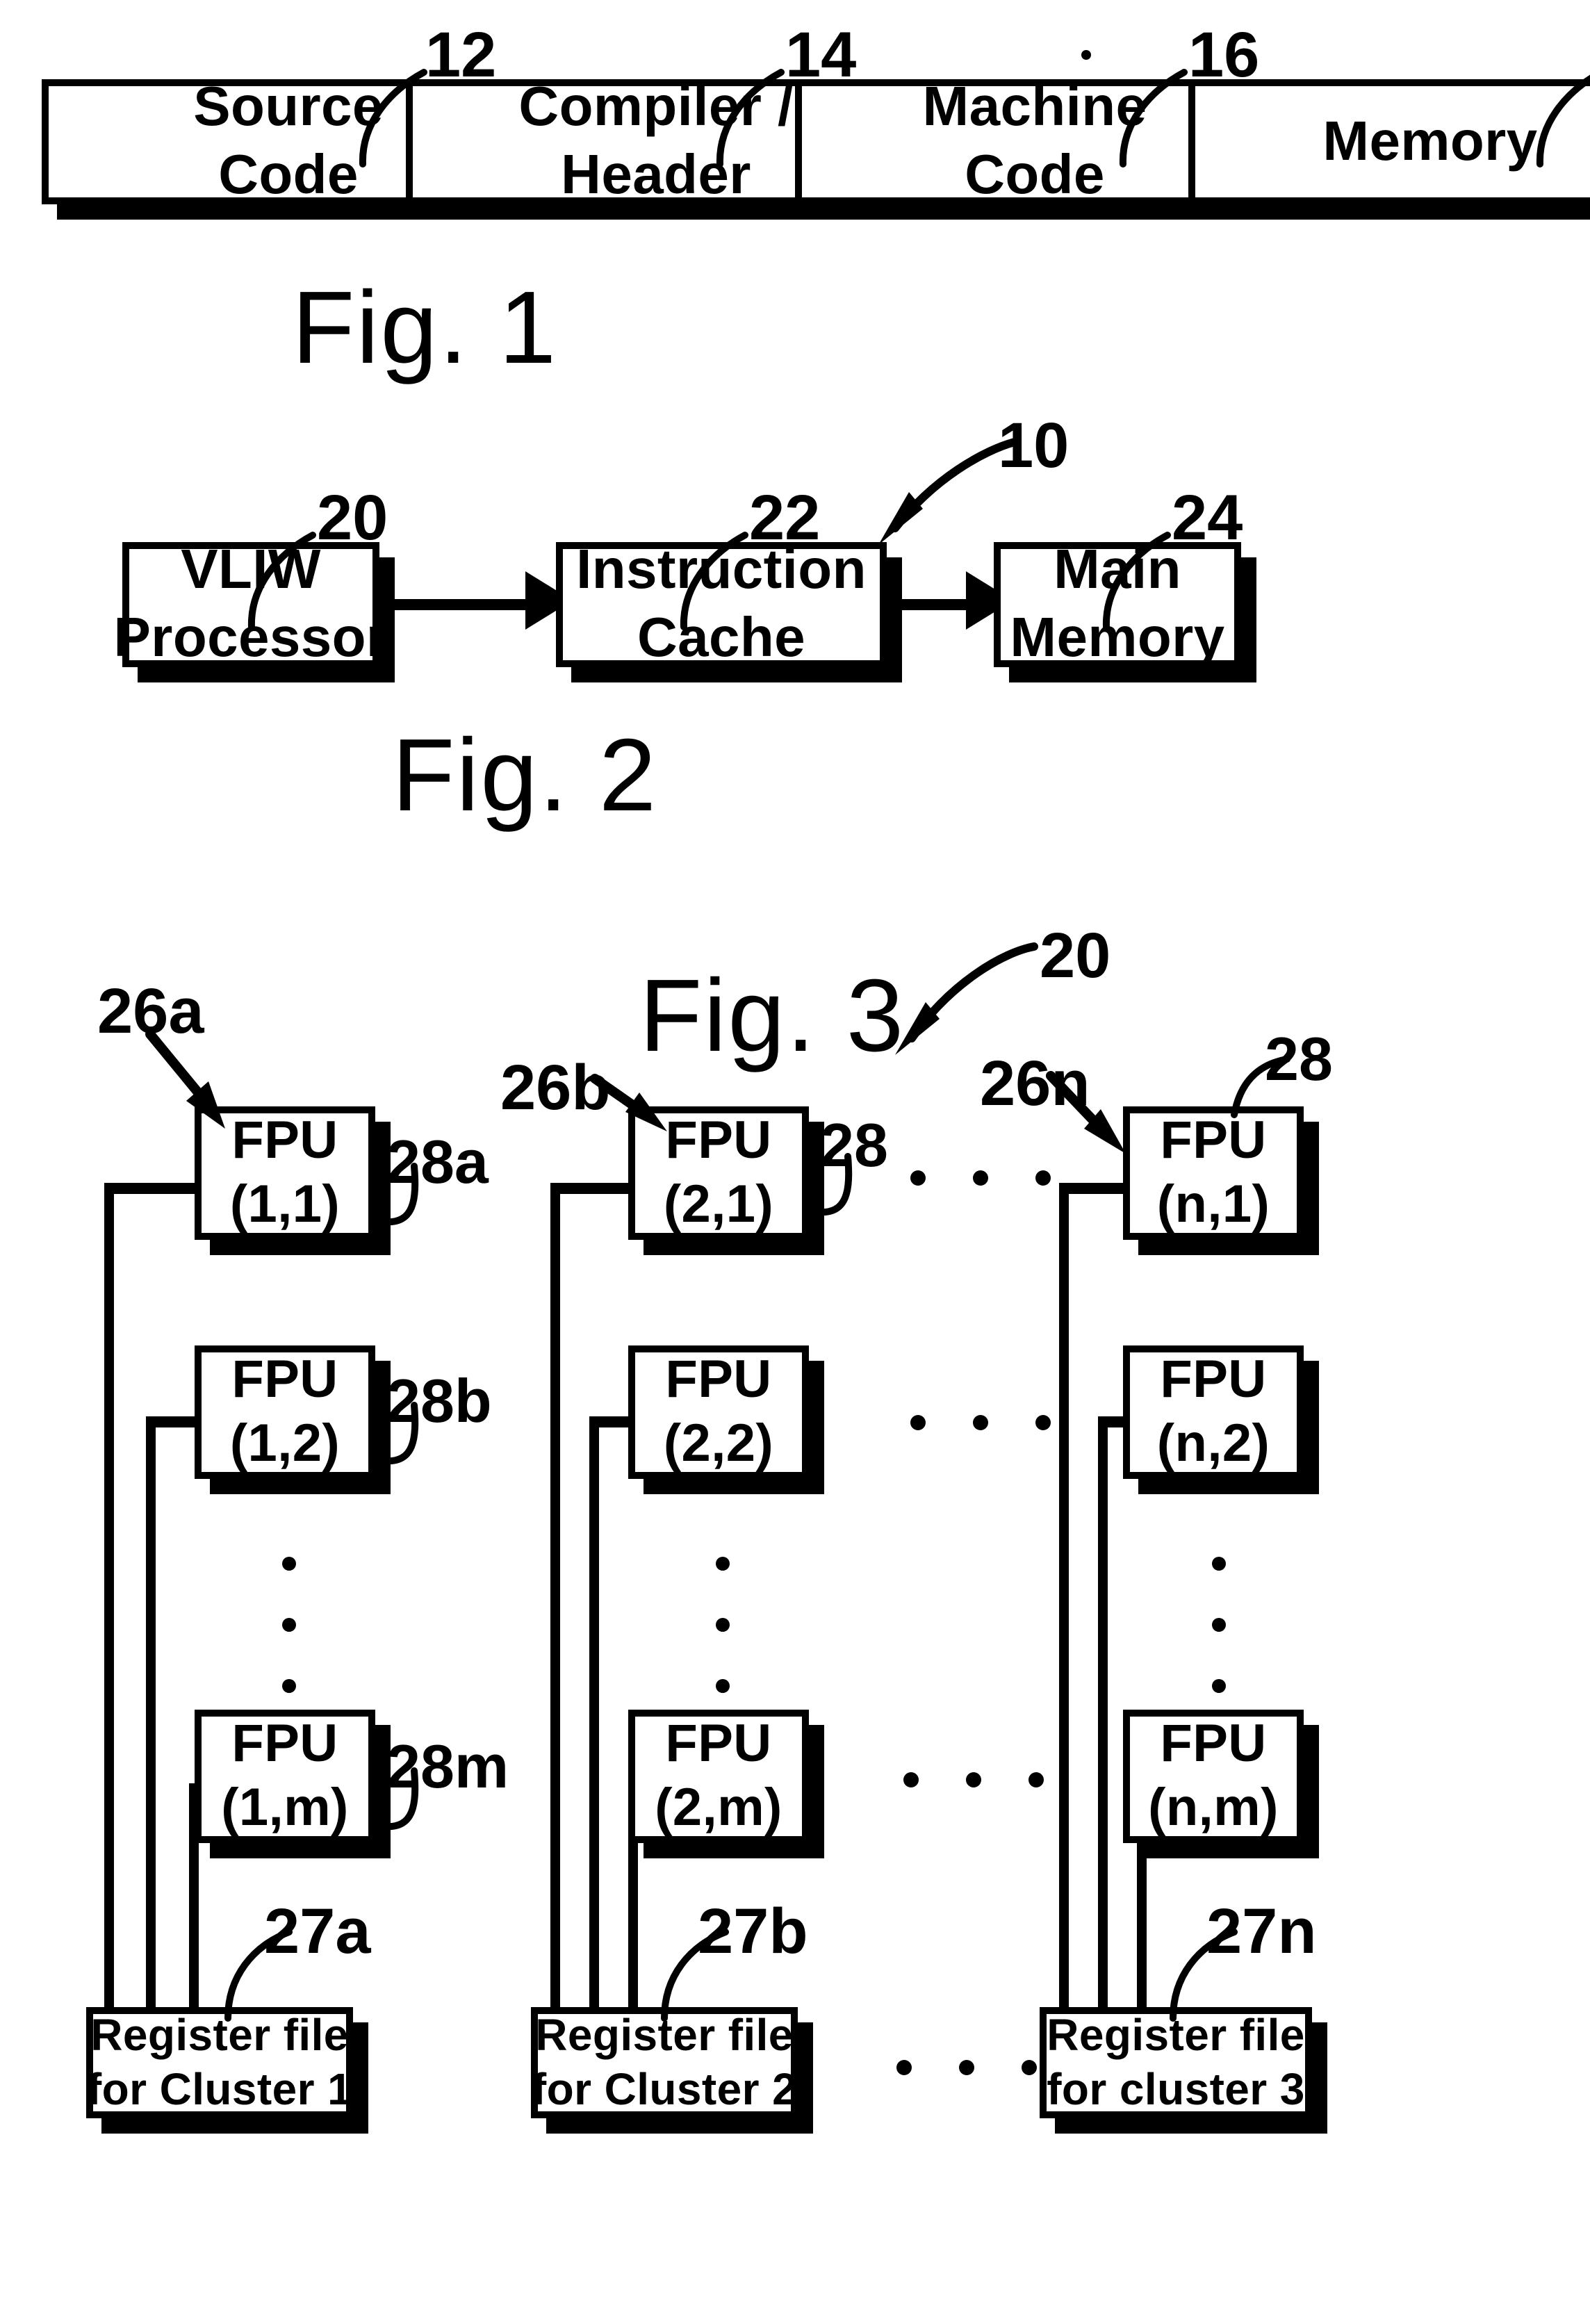  What do you see at coordinates (317, 1931) in the screenshot?
I see `fig3-ref-27a: 27a` at bounding box center [317, 1931].